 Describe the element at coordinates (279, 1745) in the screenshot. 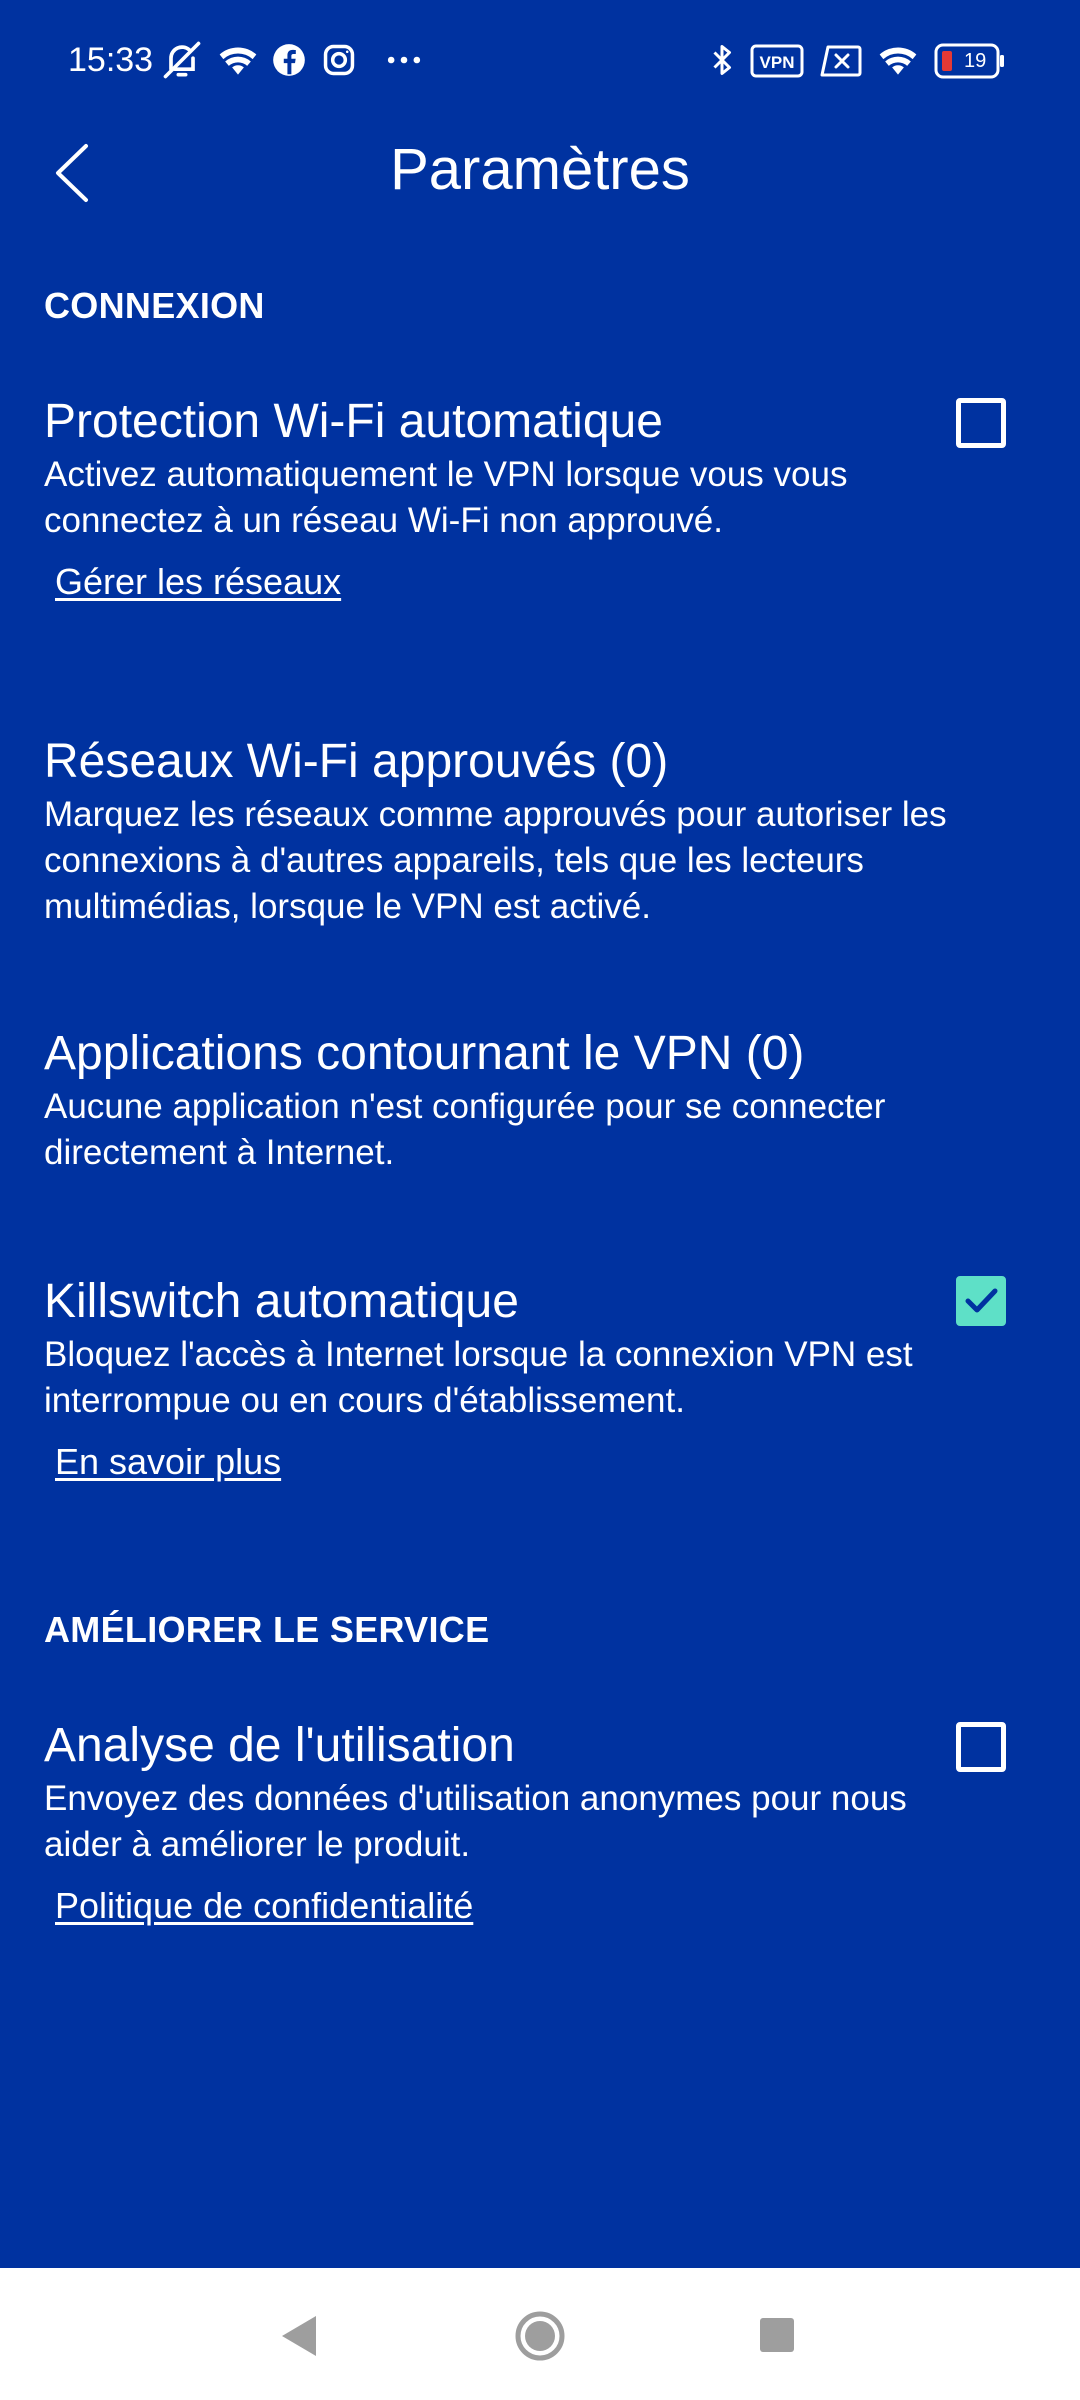

I see `setting-title: Analyse de l'utilisation` at that location.